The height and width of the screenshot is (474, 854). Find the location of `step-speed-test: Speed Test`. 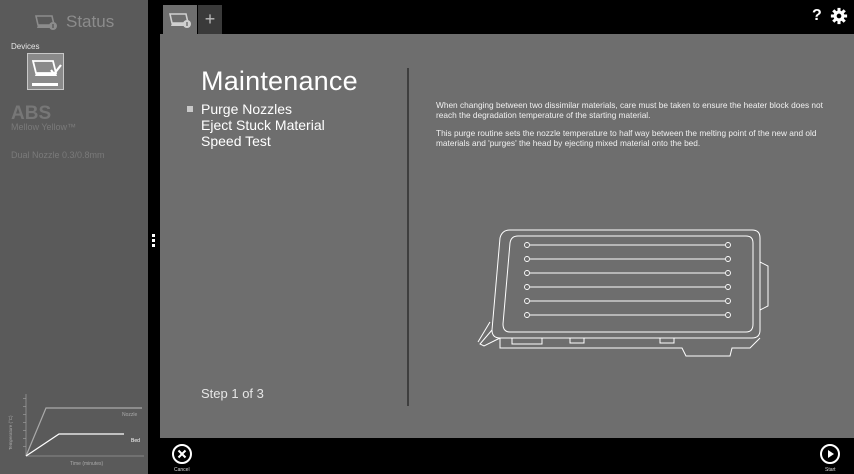

step-speed-test: Speed Test is located at coordinates (256, 141).